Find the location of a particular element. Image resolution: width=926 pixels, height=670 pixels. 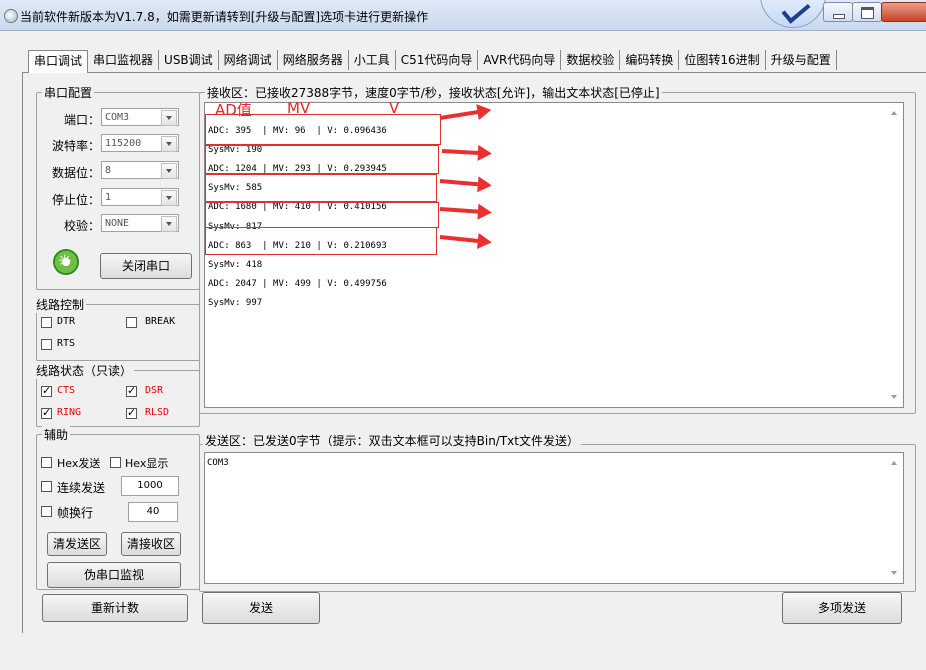

send-scrollbar is located at coordinates (895, 518).